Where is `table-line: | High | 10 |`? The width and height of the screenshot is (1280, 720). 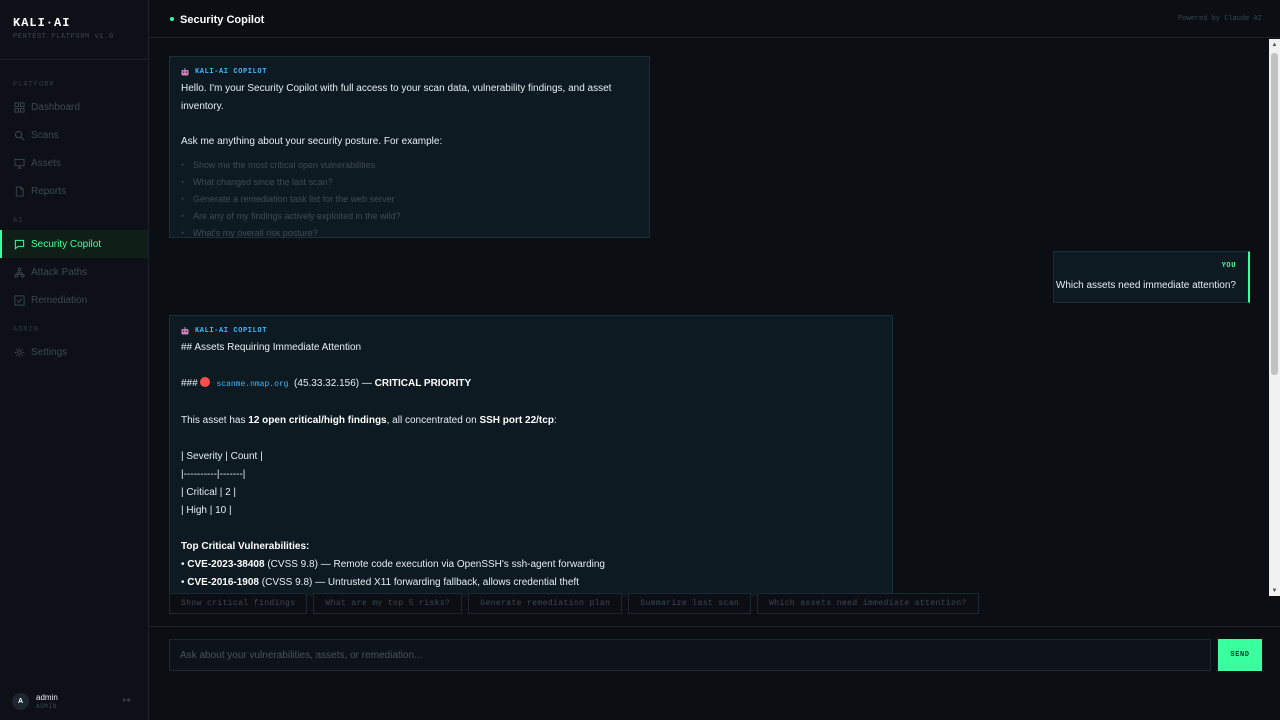 table-line: | High | 10 | is located at coordinates (206, 510).